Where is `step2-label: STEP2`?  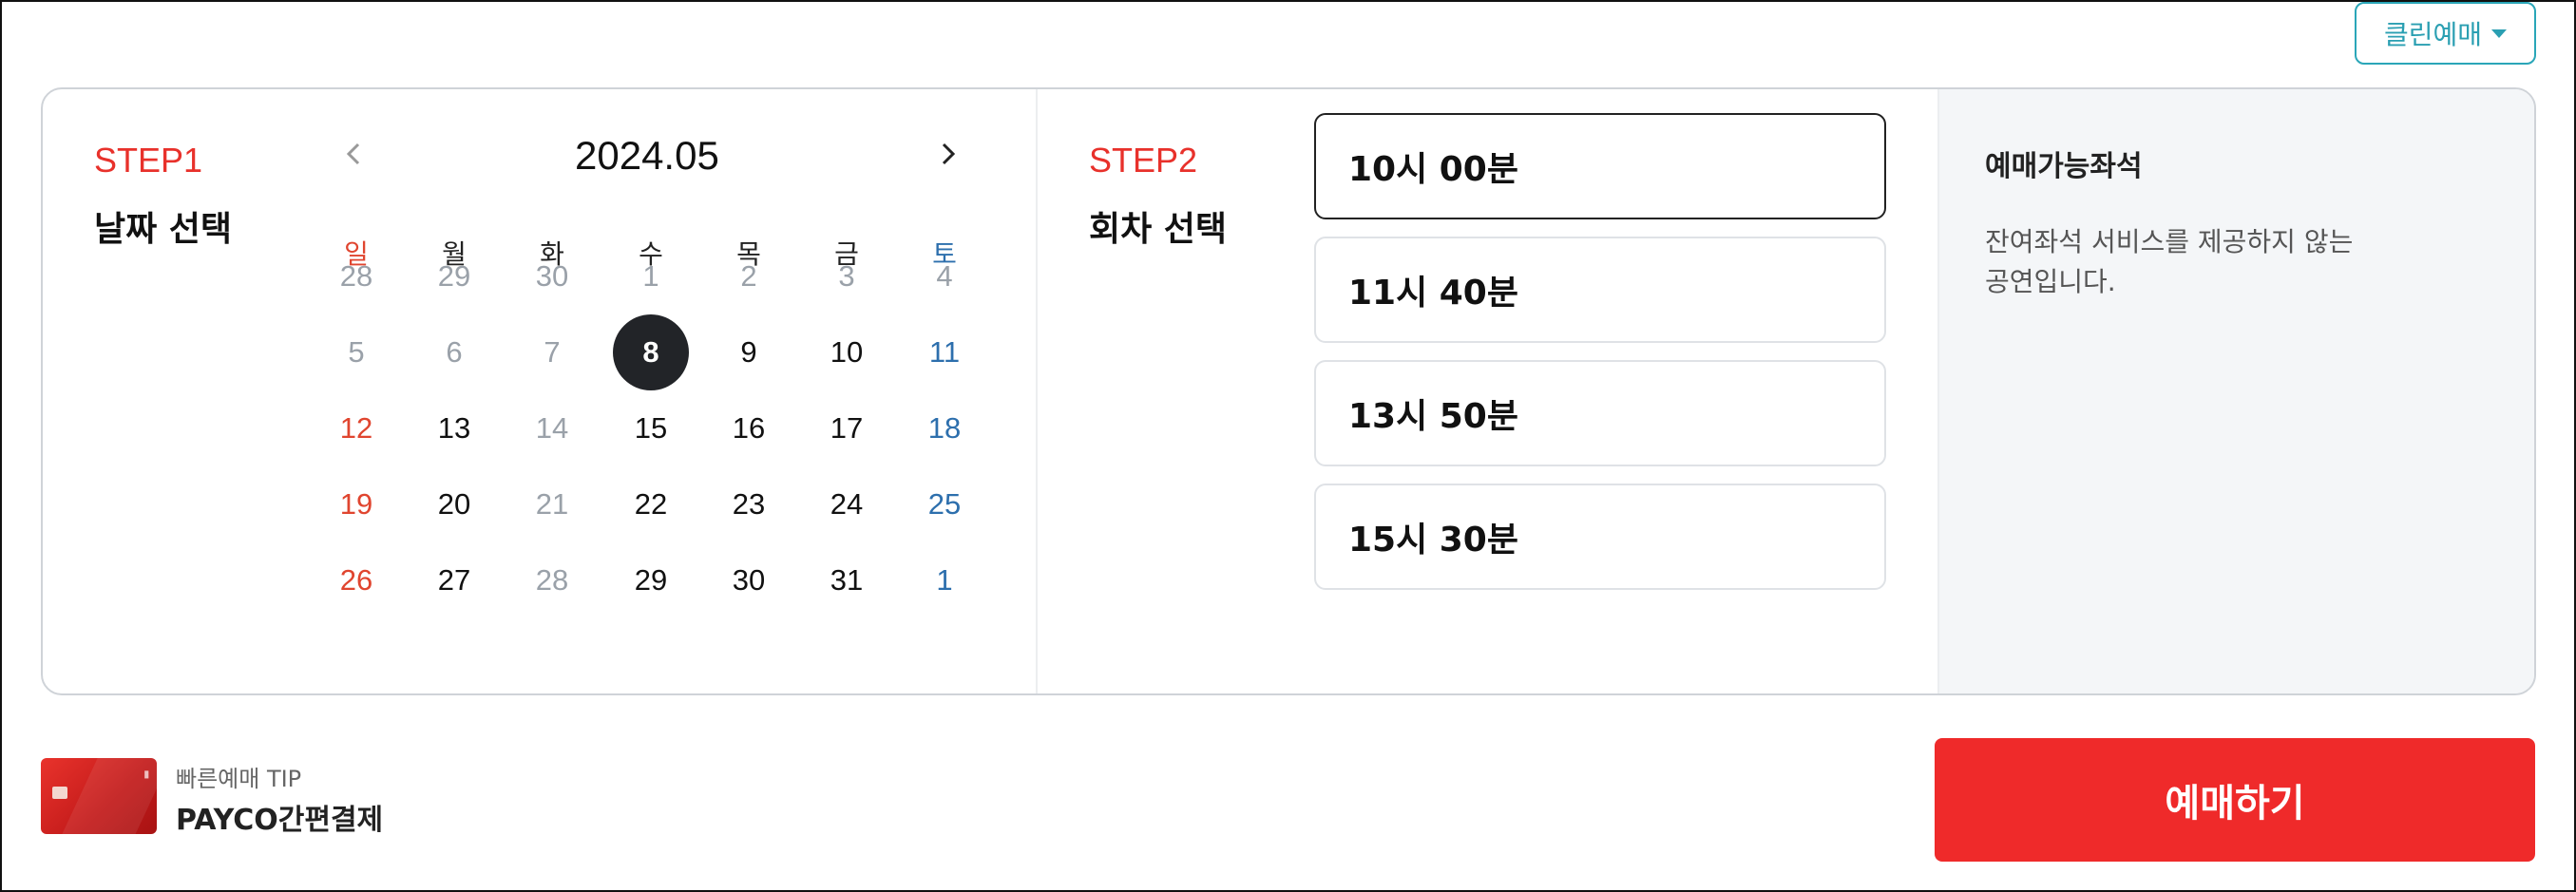 step2-label: STEP2 is located at coordinates (1143, 160).